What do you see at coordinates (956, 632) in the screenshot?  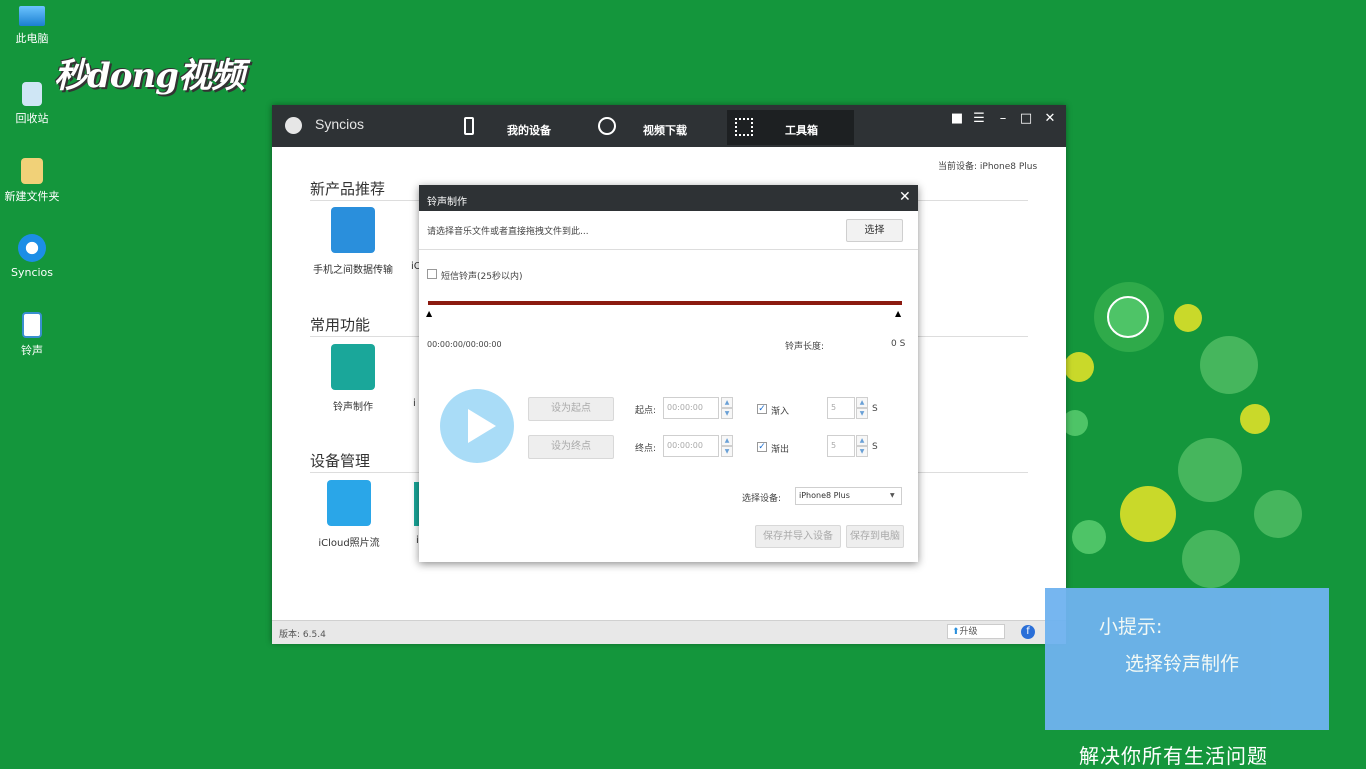 I see `upload-icon: ⬆` at bounding box center [956, 632].